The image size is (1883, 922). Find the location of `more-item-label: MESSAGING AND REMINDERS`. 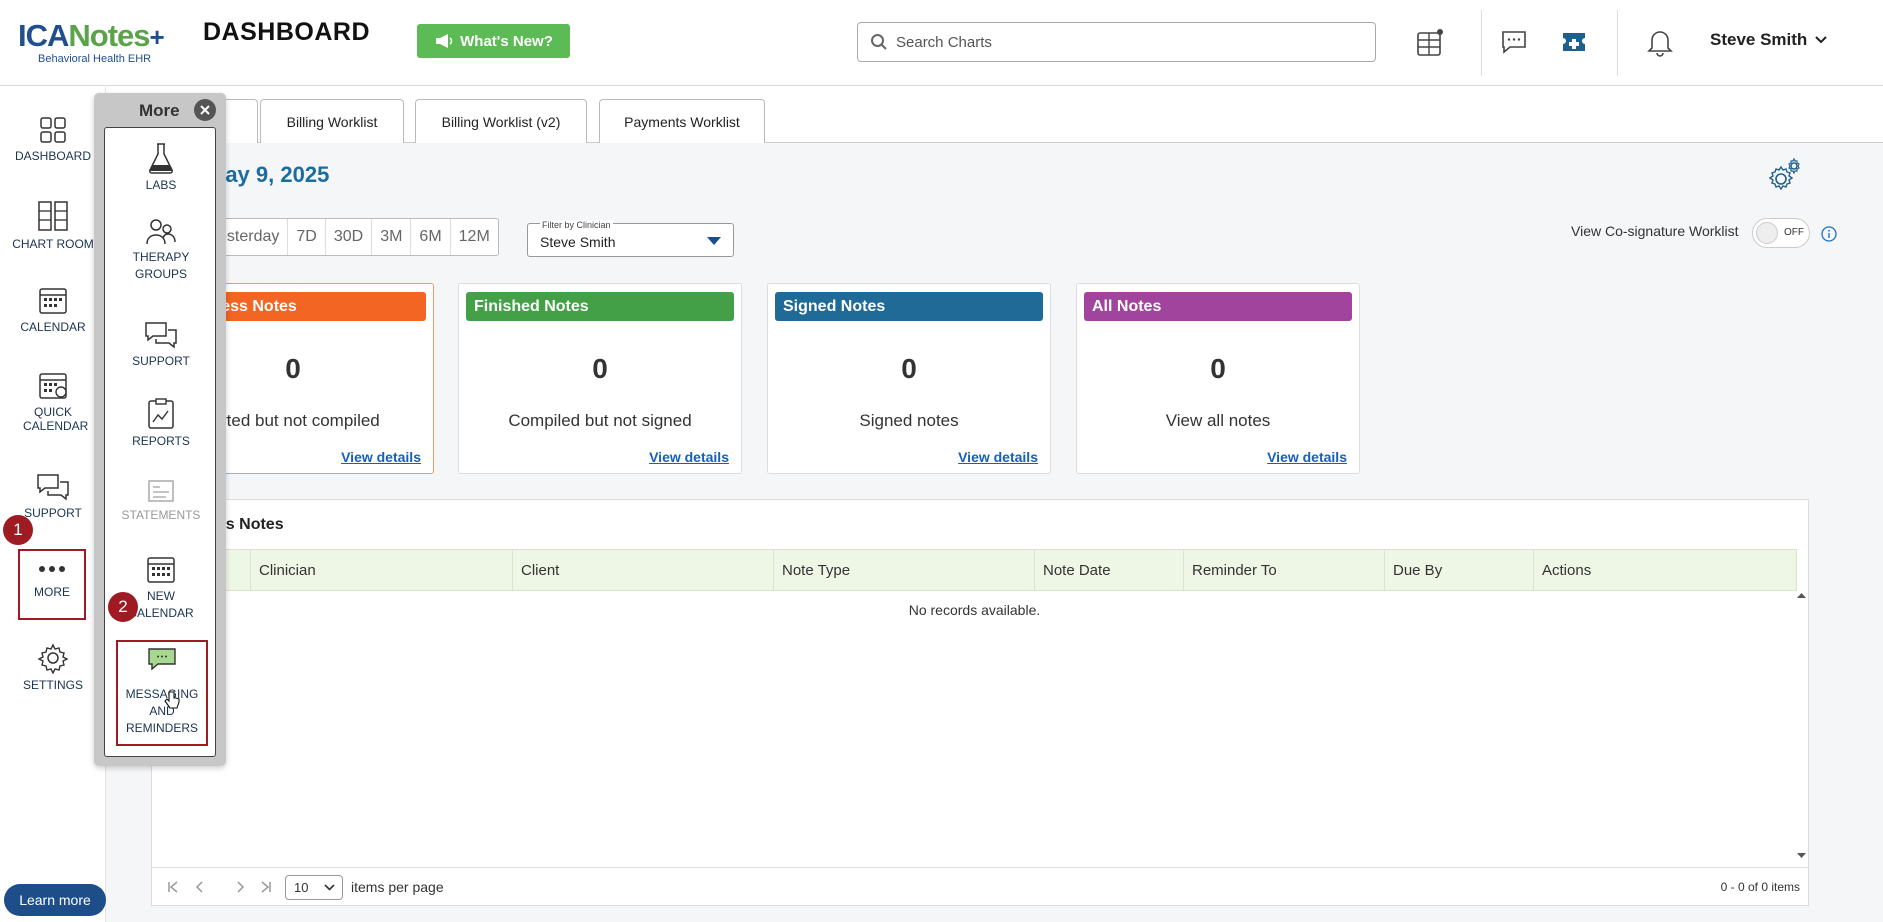

more-item-label: MESSAGING AND REMINDERS is located at coordinates (162, 711).